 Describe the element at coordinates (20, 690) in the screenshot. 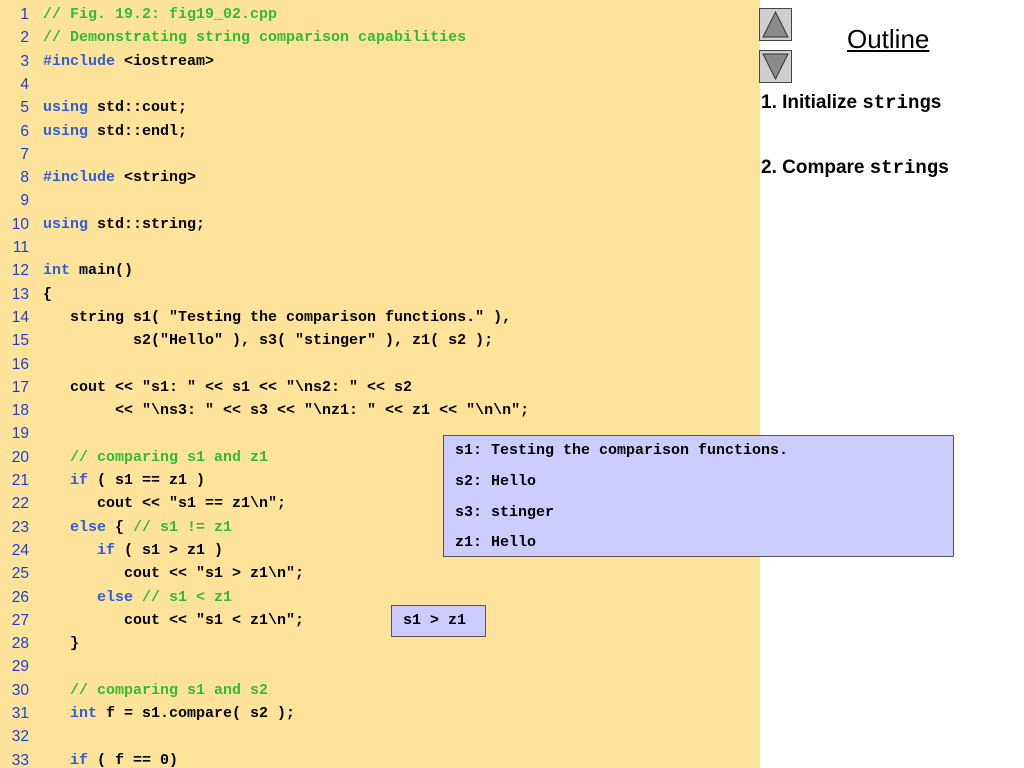

I see `line-number: 30` at that location.